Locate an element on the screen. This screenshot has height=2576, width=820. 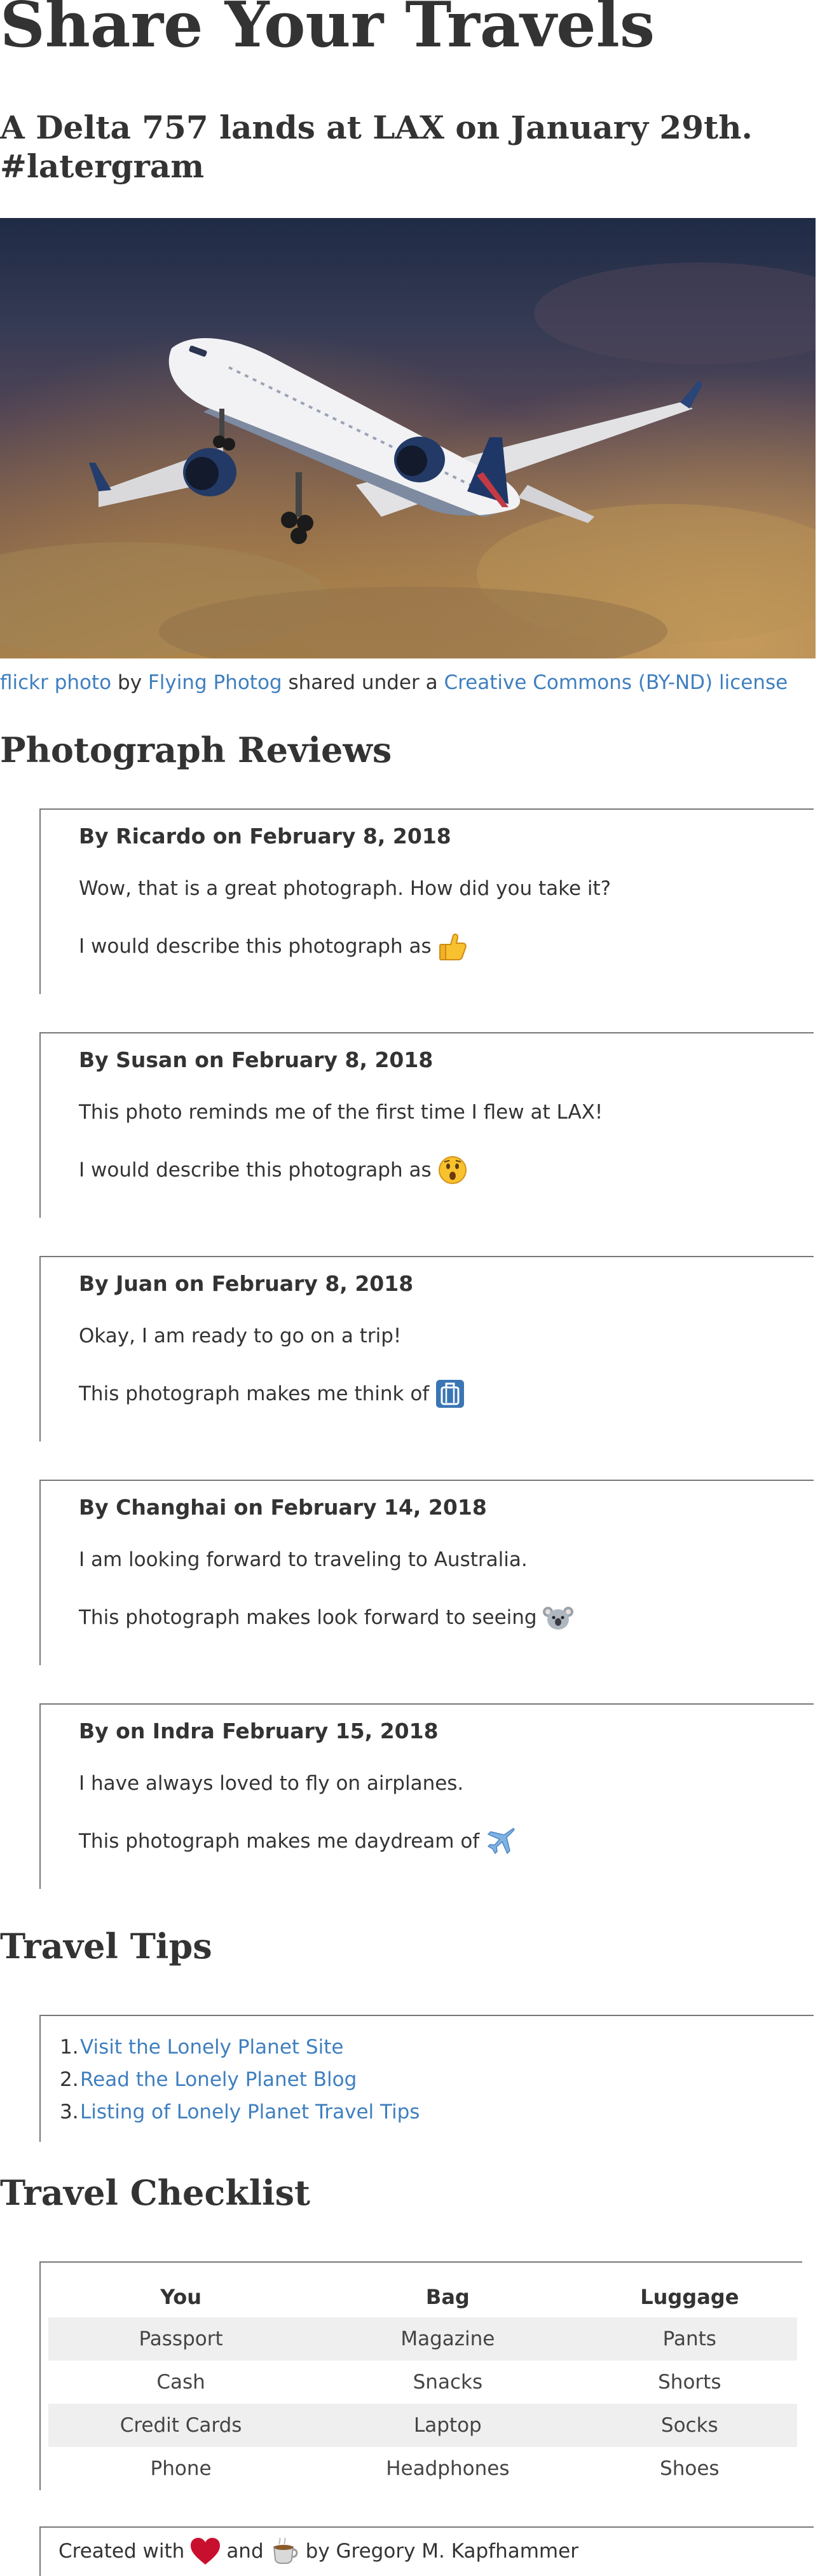
caption-shared: shared under a is located at coordinates (363, 682).